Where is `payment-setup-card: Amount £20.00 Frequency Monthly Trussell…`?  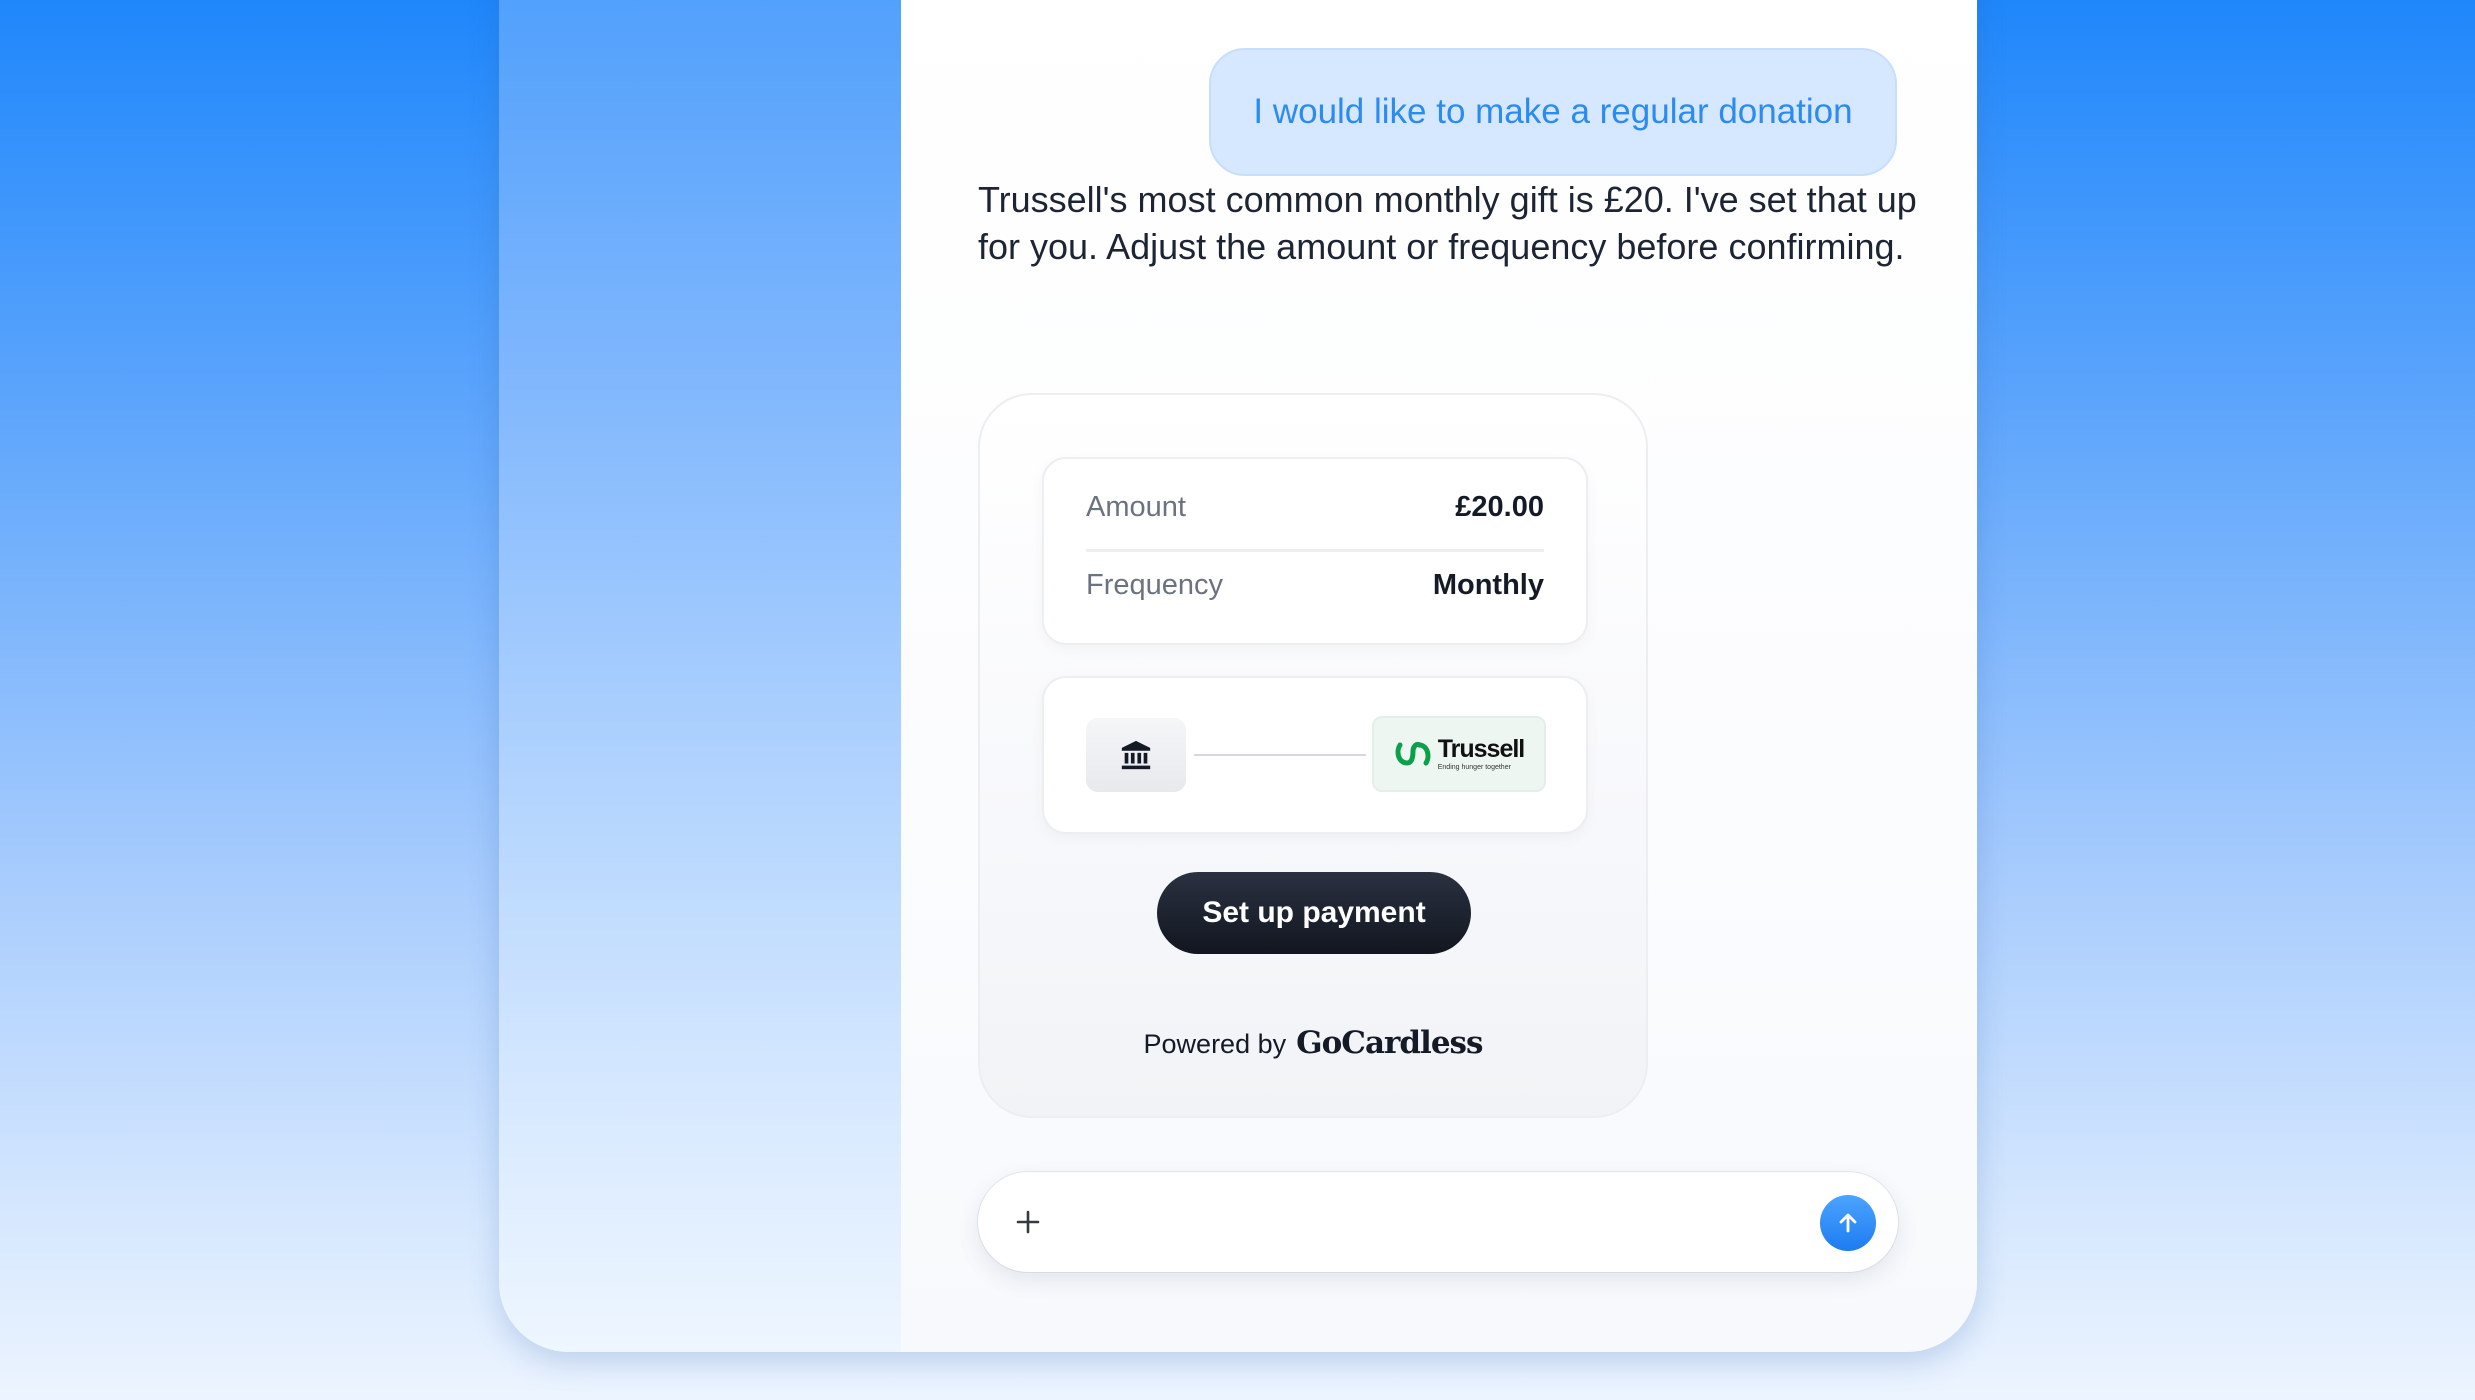
payment-setup-card: Amount £20.00 Frequency Monthly Trussell… is located at coordinates (1313, 755).